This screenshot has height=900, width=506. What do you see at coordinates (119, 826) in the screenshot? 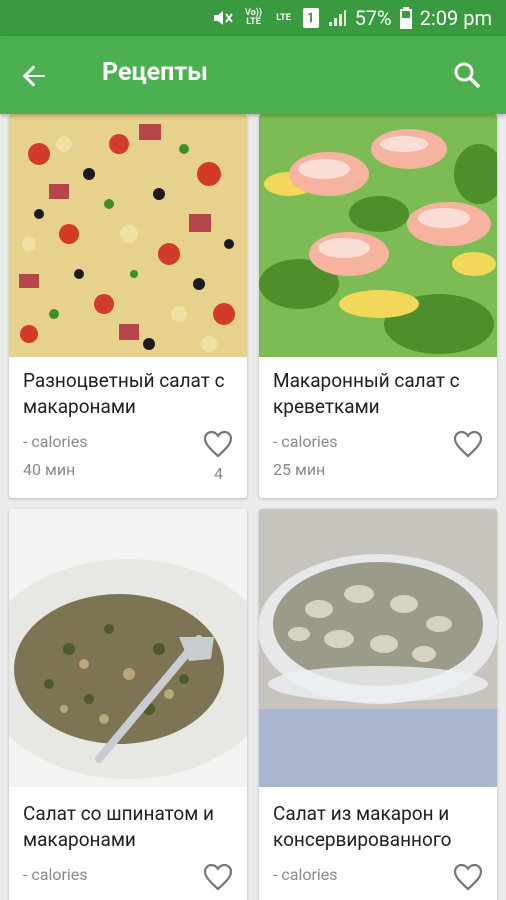
I see `recipe-name: Салат со шпинатом и макаронами` at bounding box center [119, 826].